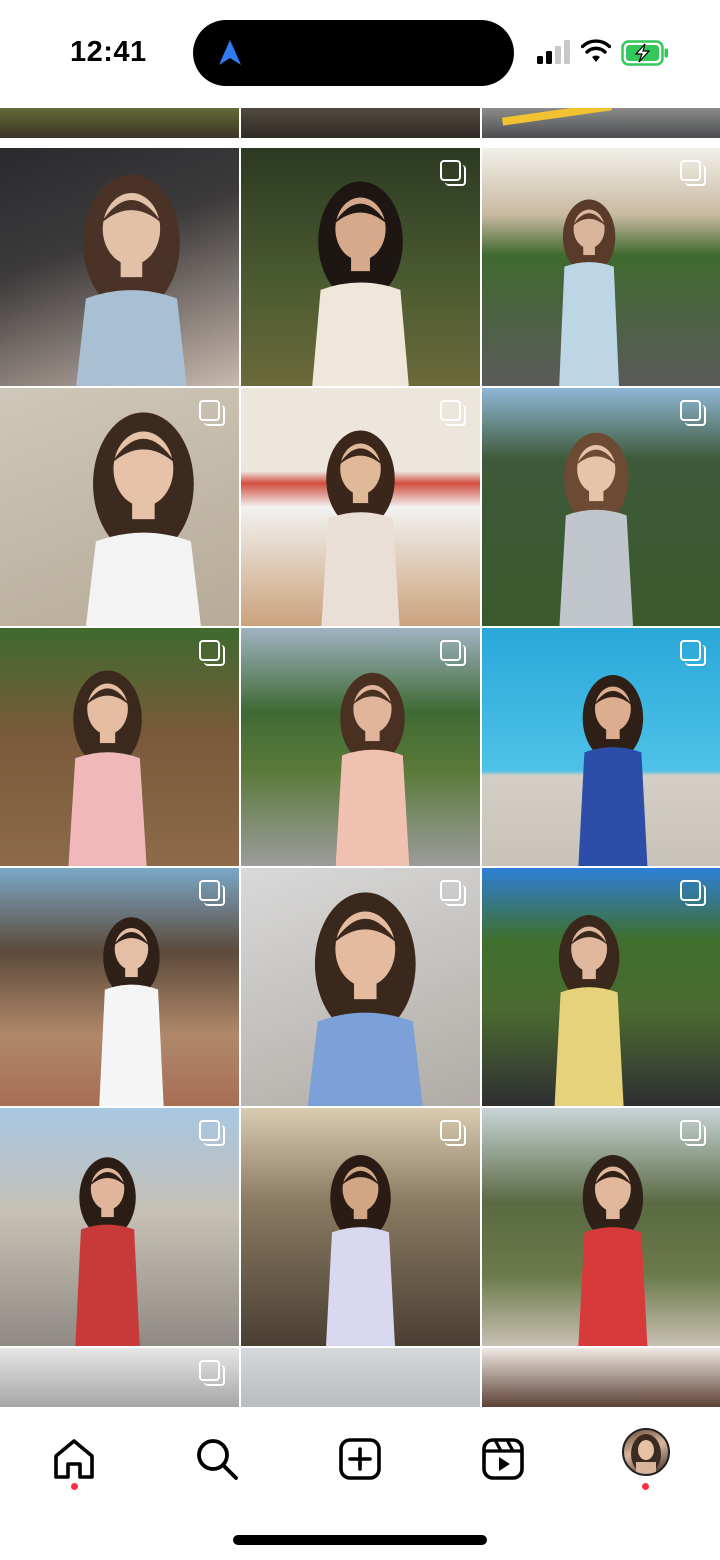 This screenshot has height=1560, width=720. Describe the element at coordinates (360, 747) in the screenshot. I see `post-tile-bicycle` at that location.